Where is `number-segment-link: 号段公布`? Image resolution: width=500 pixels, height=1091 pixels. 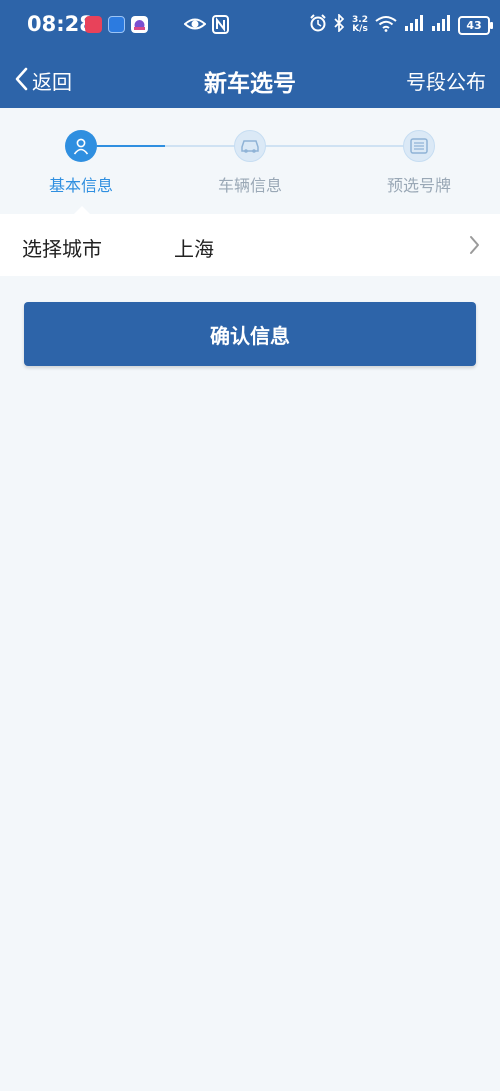 number-segment-link: 号段公布 is located at coordinates (446, 80).